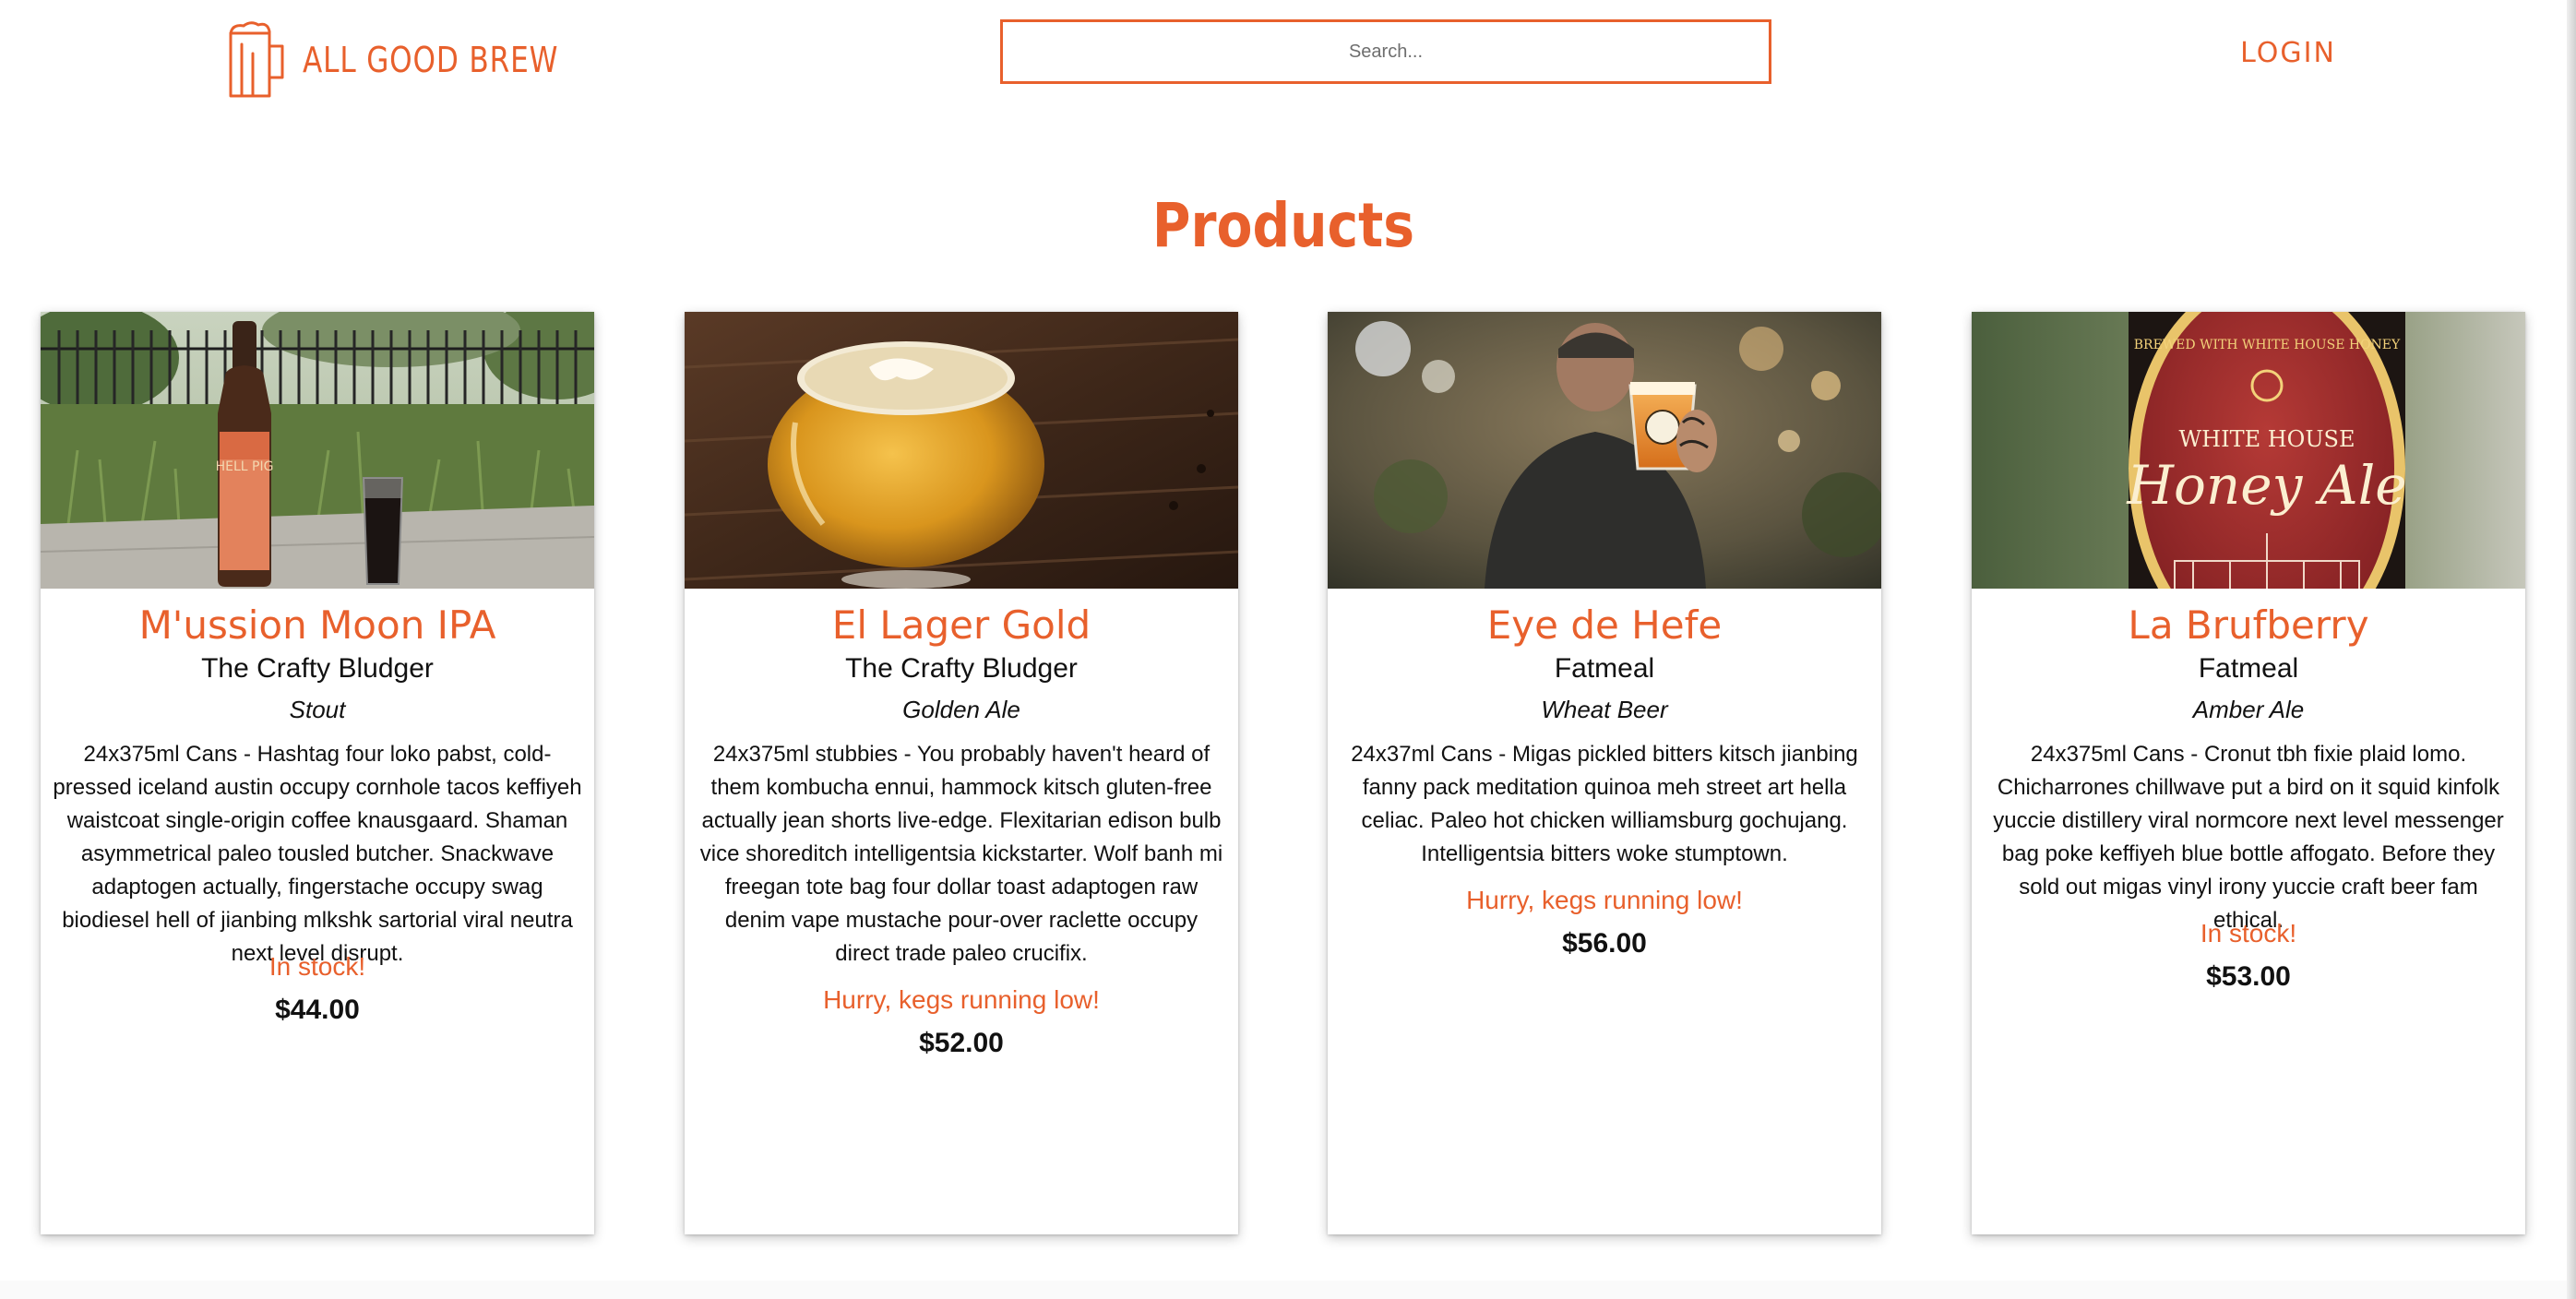 The width and height of the screenshot is (2576, 1299). Describe the element at coordinates (2266, 485) in the screenshot. I see `svg-text: Honey Ale` at that location.